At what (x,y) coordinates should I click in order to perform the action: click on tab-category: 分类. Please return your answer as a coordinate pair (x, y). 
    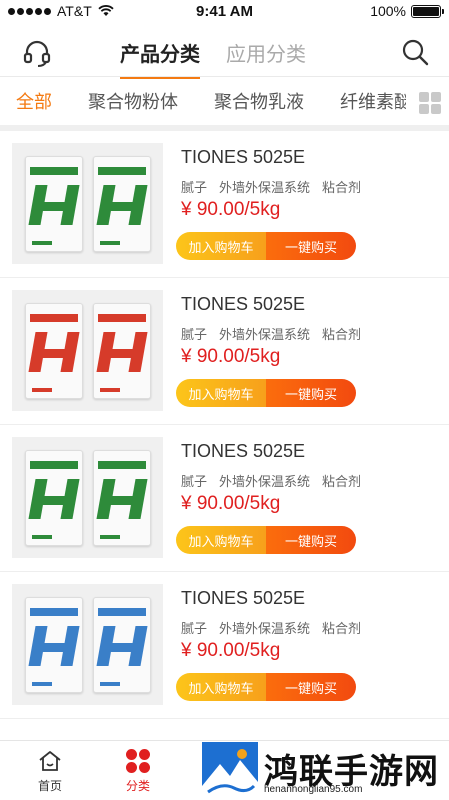
    Looking at the image, I should click on (138, 771).